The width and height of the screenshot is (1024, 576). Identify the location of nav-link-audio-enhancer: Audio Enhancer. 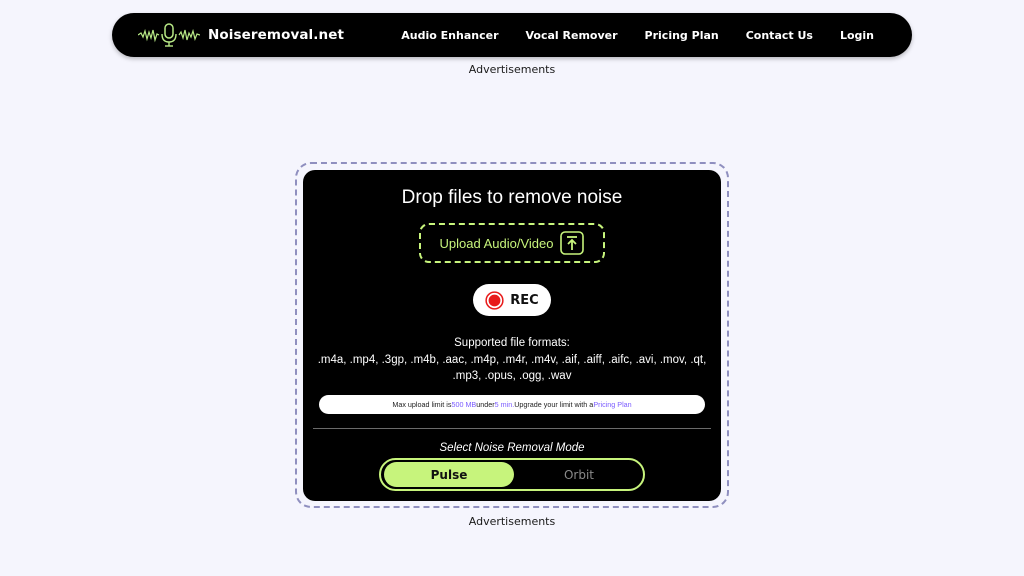
(449, 35).